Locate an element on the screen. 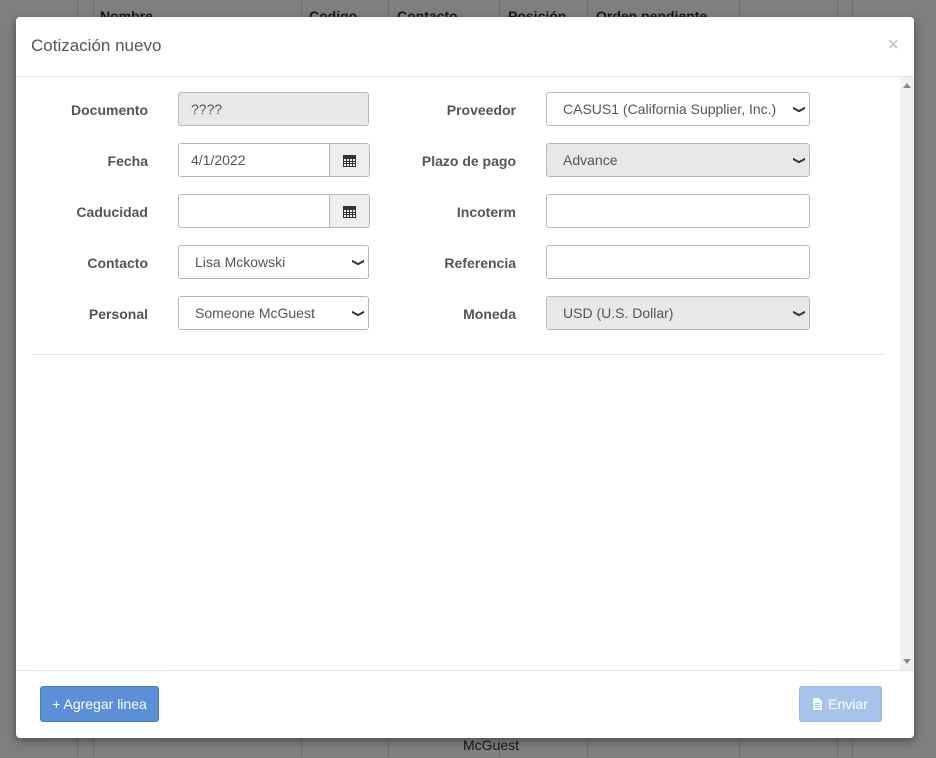  currency-value: USD (U.S. Dollar) is located at coordinates (618, 313).